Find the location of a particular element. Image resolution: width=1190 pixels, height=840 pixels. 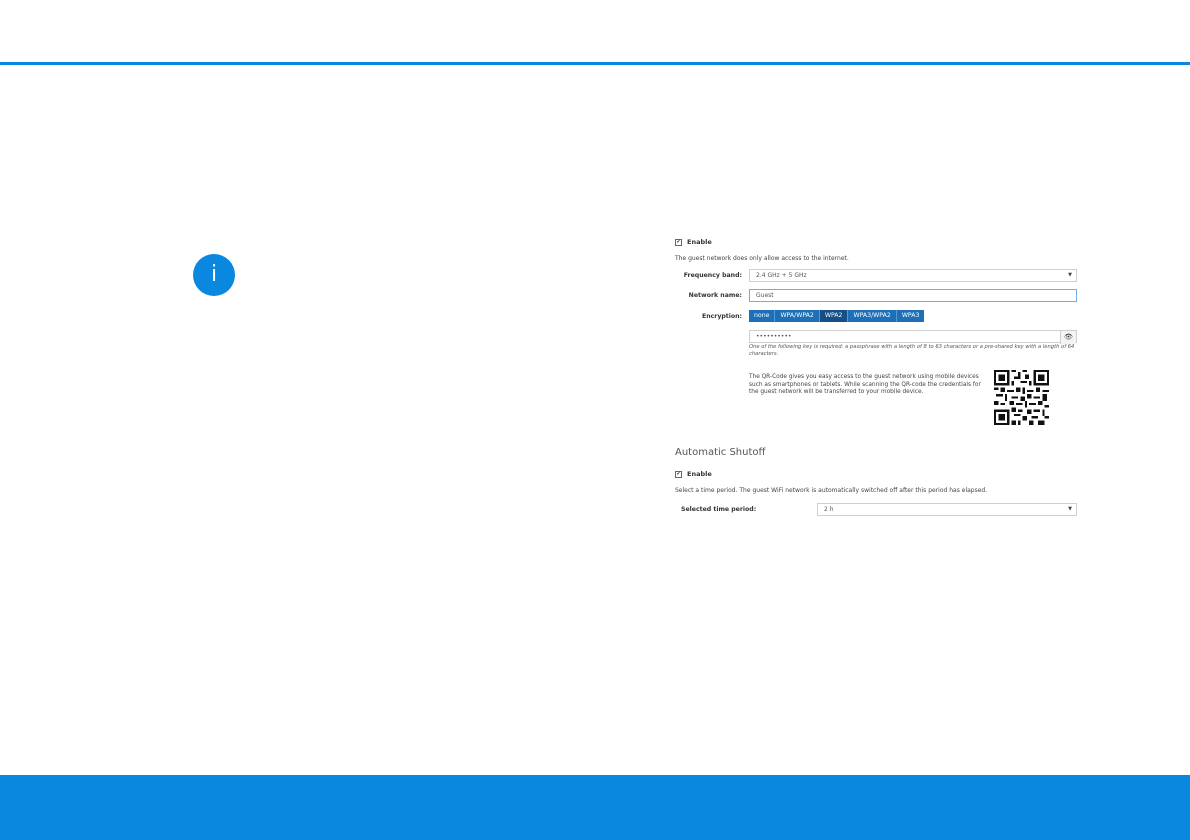

footer-band is located at coordinates (595, 807).